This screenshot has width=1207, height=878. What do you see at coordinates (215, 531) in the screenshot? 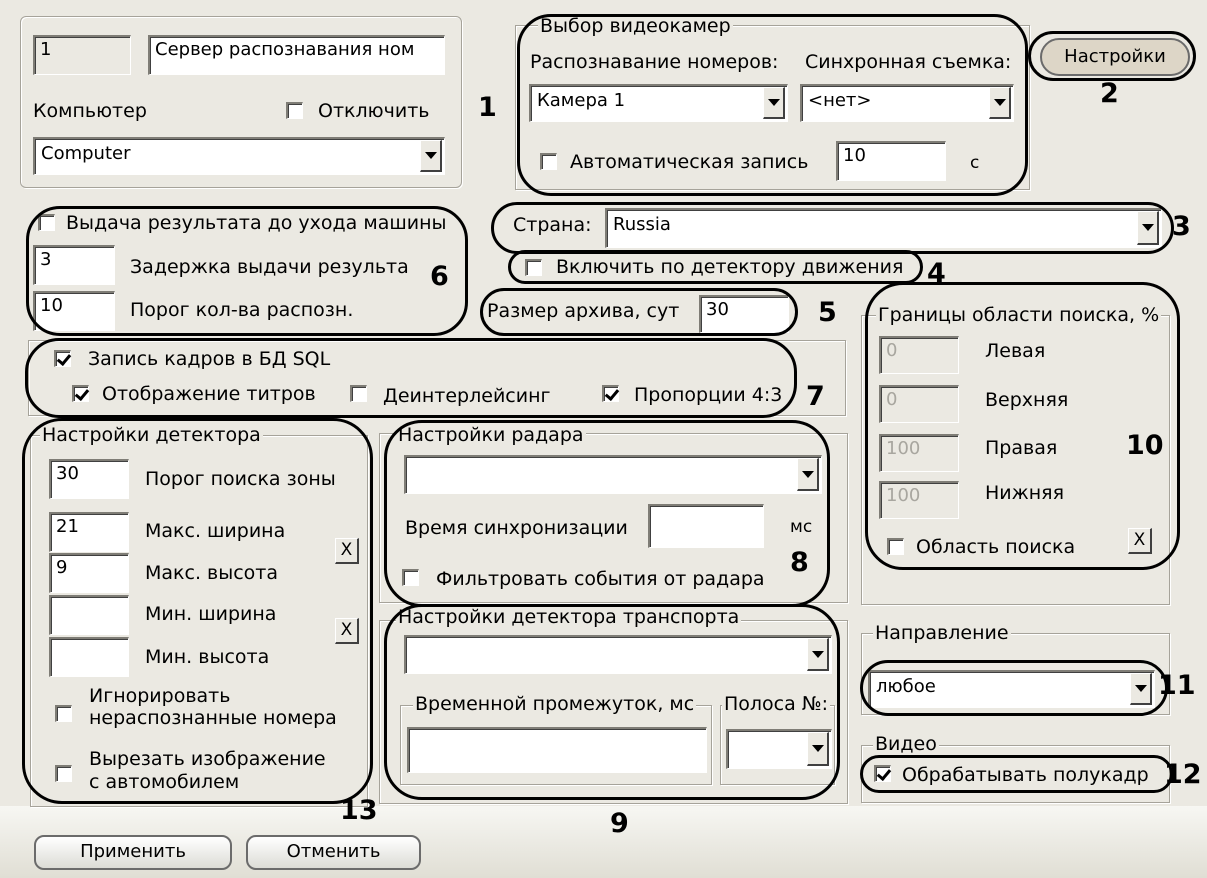
I see `max-width-label: Макс. ширина` at bounding box center [215, 531].